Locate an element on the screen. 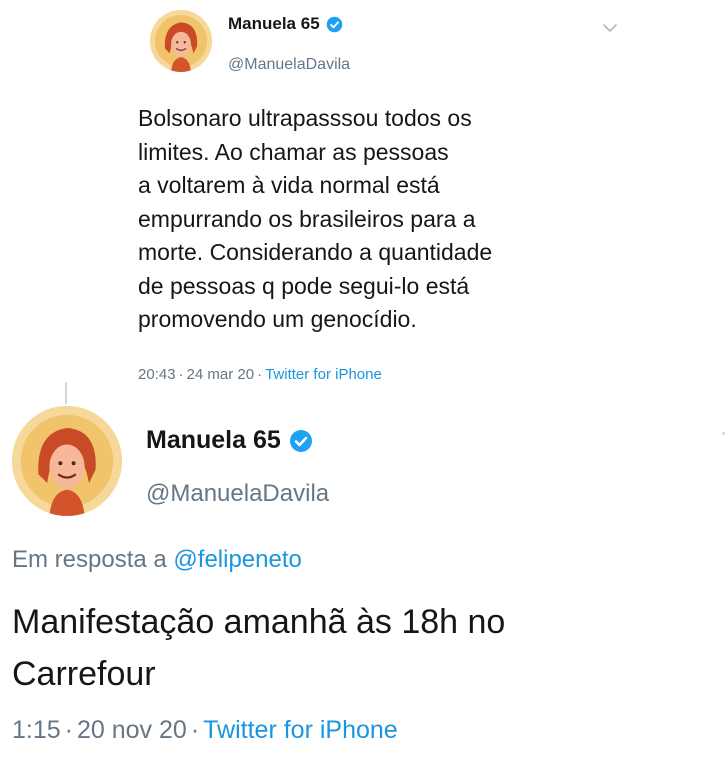  tweet-text-line: a voltarem à vida normal está is located at coordinates (289, 185).